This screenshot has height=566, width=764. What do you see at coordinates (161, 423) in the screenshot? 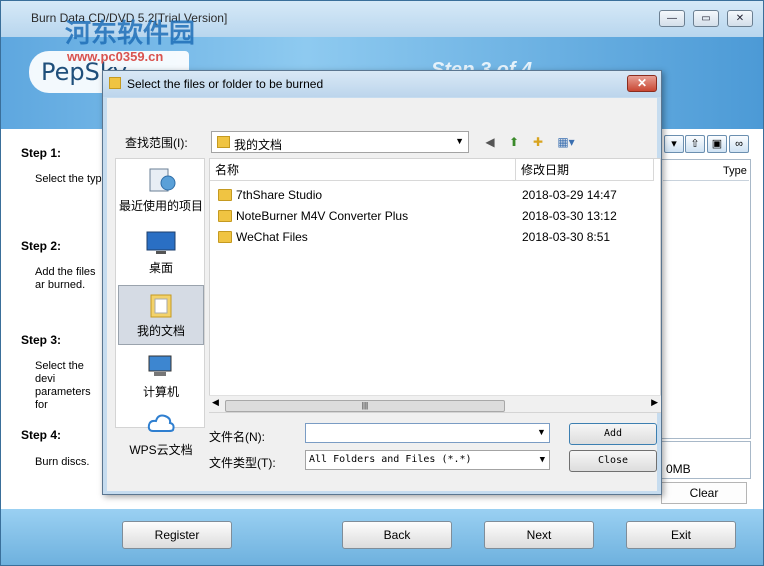
I see `cloud-icon` at bounding box center [161, 423].